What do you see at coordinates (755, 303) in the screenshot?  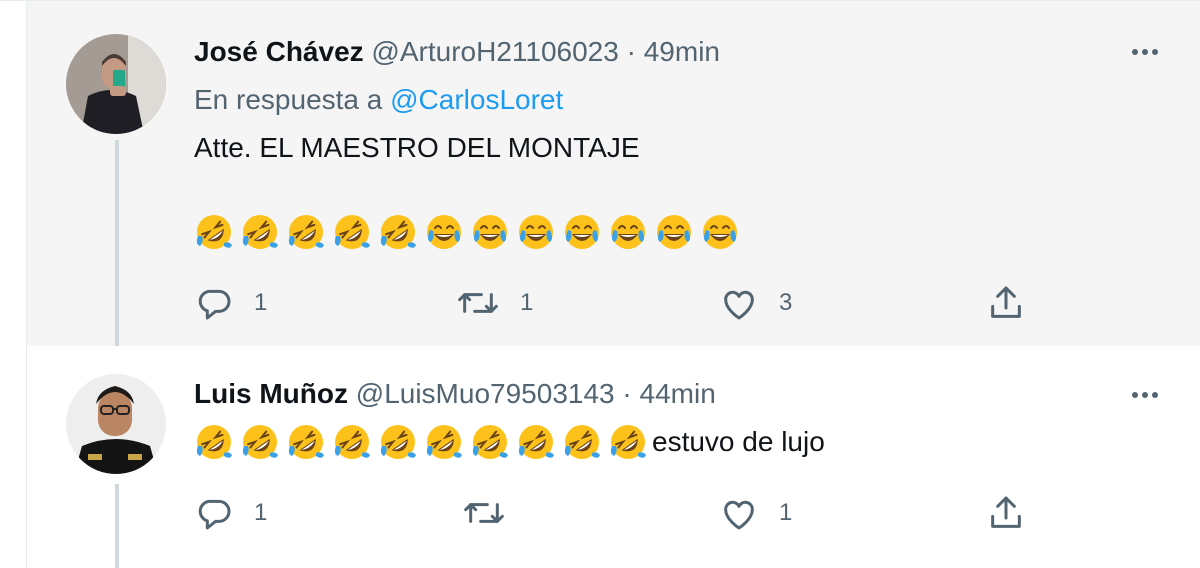 I see `like-button: 3` at bounding box center [755, 303].